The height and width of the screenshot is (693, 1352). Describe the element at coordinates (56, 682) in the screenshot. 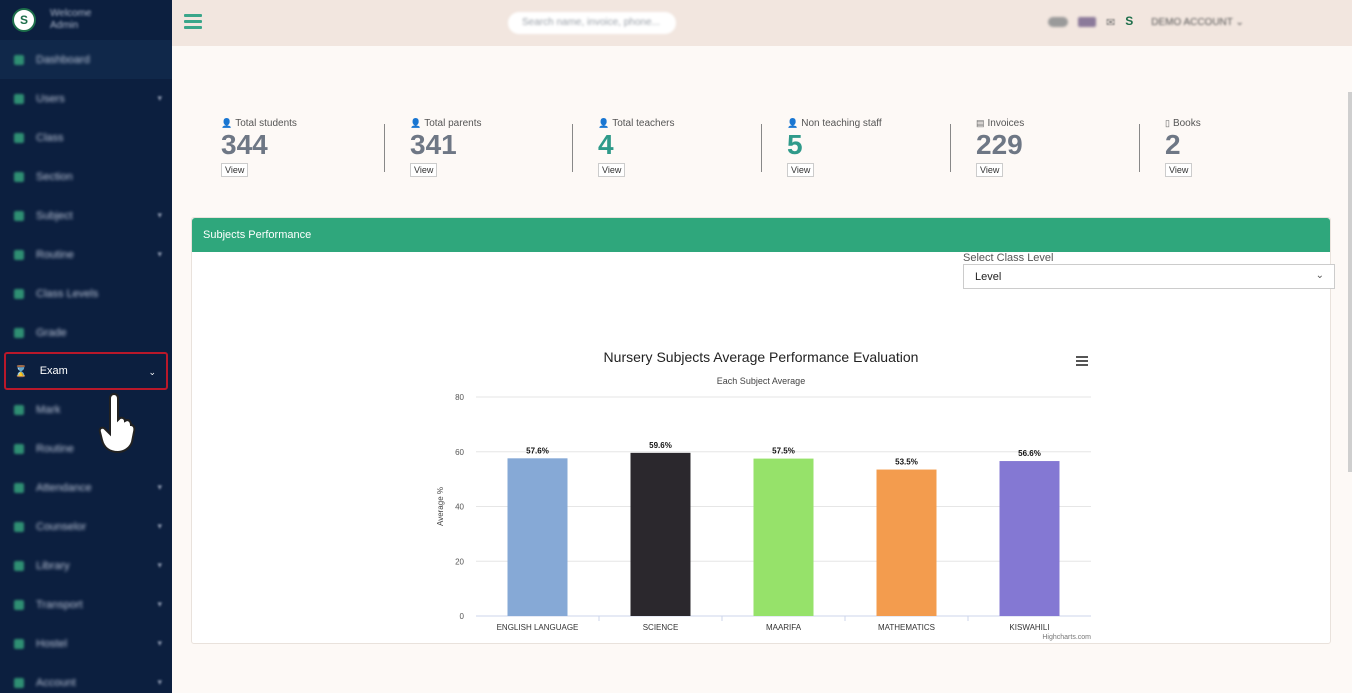

I see `sidebar-item-label: Account` at that location.